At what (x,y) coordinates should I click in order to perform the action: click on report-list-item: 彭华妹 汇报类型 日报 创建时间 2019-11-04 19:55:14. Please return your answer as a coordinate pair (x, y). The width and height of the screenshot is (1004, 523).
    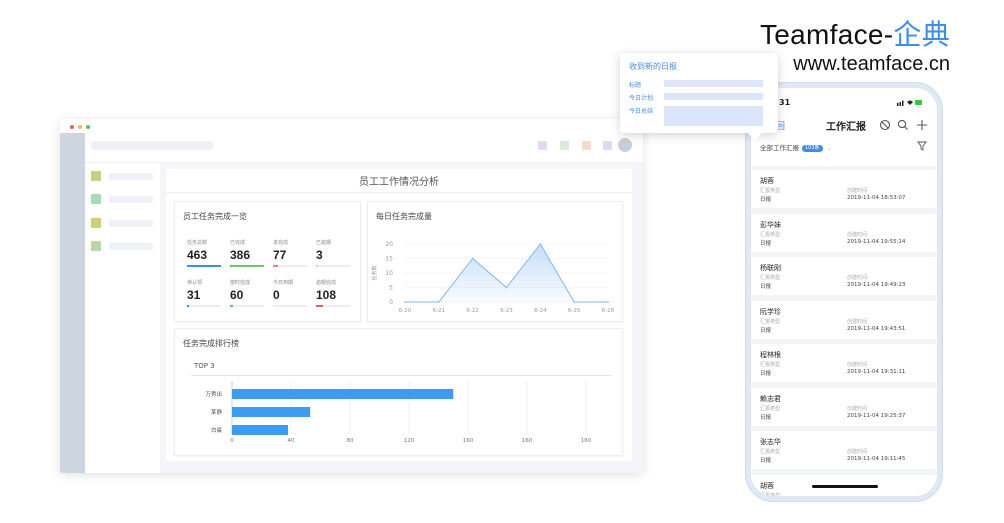
    Looking at the image, I should click on (844, 232).